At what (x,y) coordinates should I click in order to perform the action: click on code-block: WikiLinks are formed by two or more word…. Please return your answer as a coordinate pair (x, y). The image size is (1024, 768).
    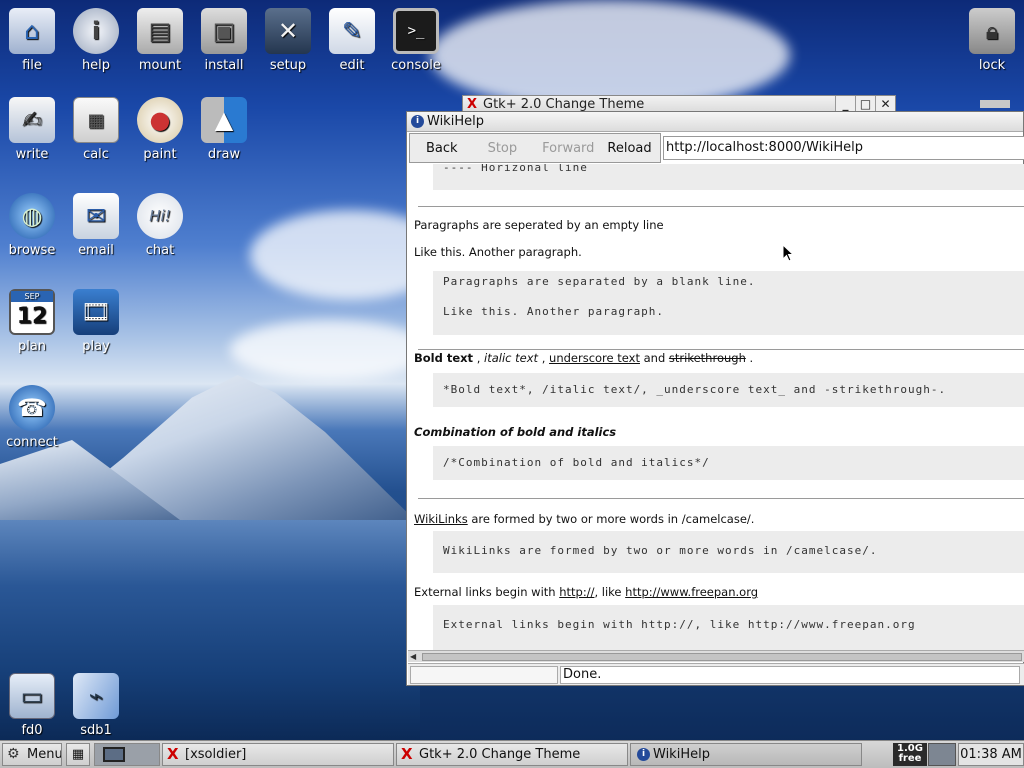
    Looking at the image, I should click on (728, 552).